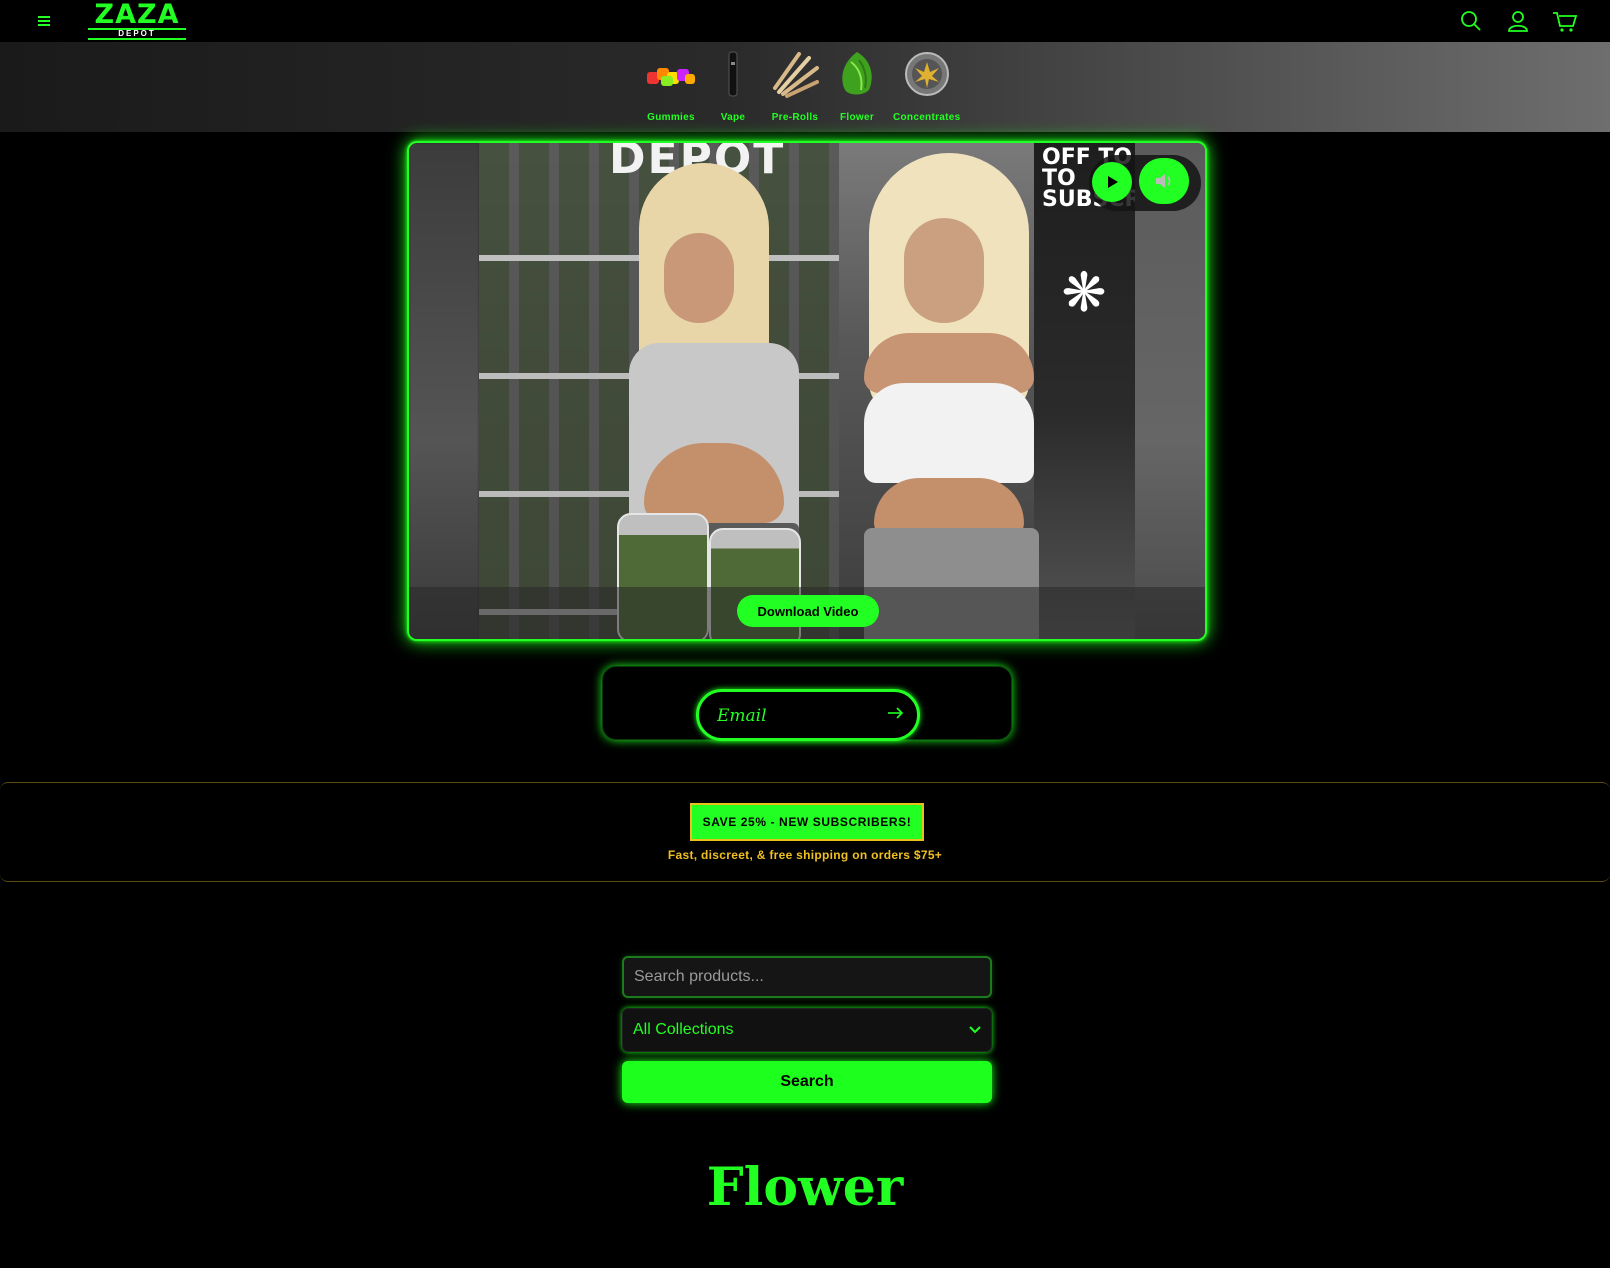 The image size is (1610, 1268). What do you see at coordinates (808, 611) in the screenshot?
I see `download-video-button: Download Video` at bounding box center [808, 611].